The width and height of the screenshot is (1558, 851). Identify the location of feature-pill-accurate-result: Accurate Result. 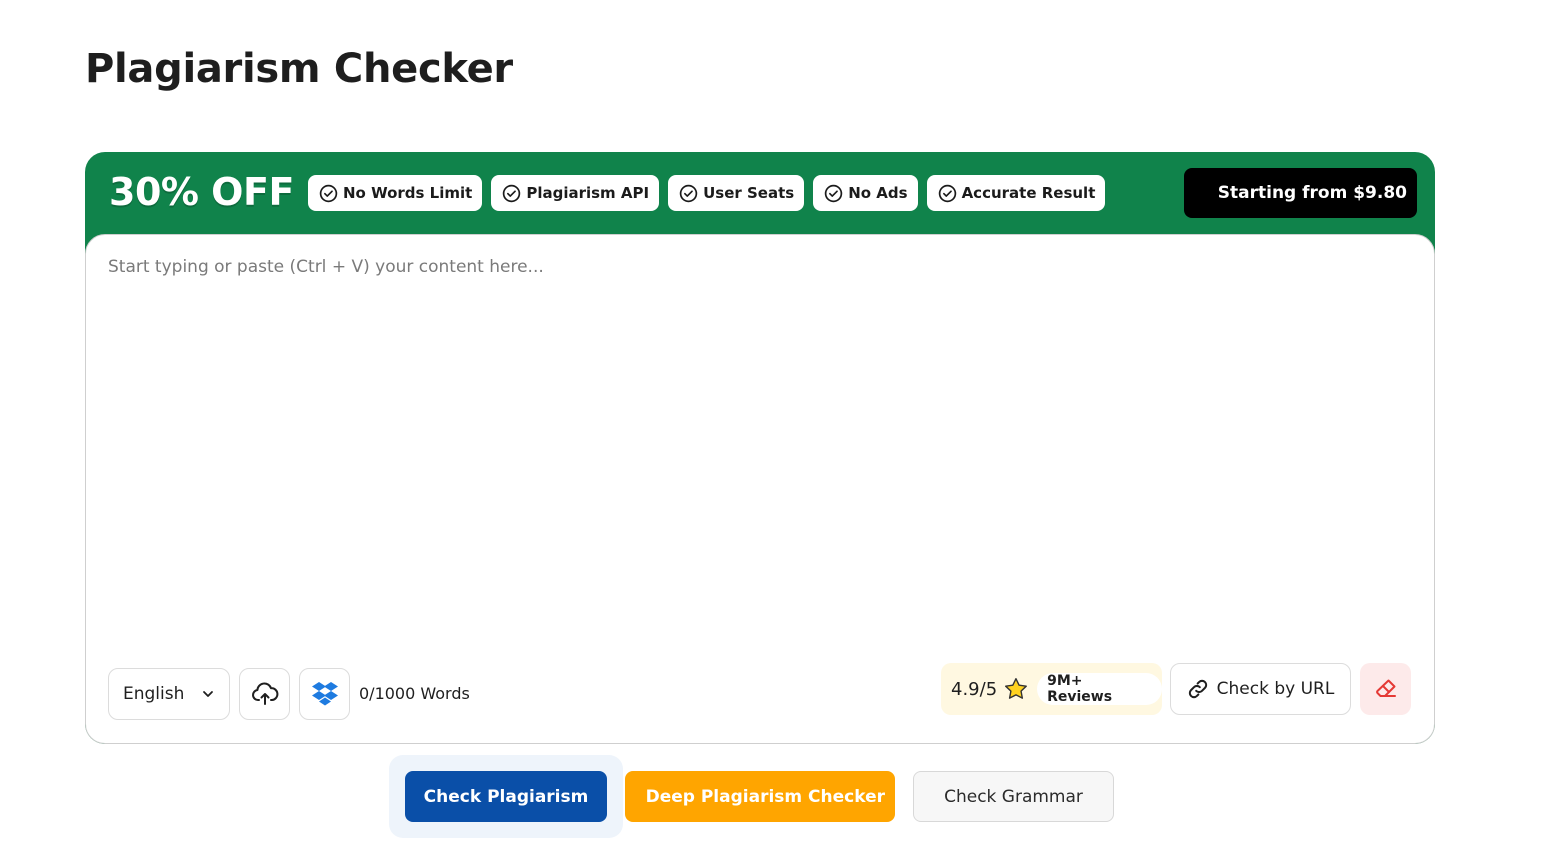
(1016, 193).